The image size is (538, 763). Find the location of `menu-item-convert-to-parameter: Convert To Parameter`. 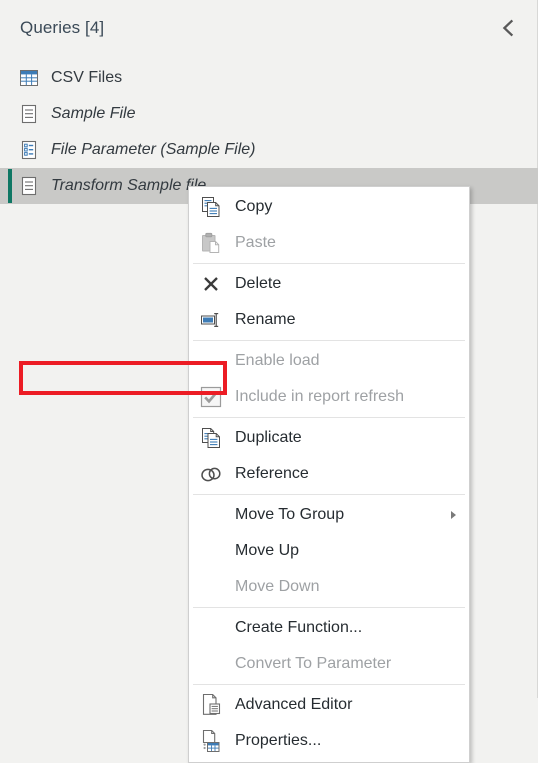

menu-item-convert-to-parameter: Convert To Parameter is located at coordinates (329, 664).